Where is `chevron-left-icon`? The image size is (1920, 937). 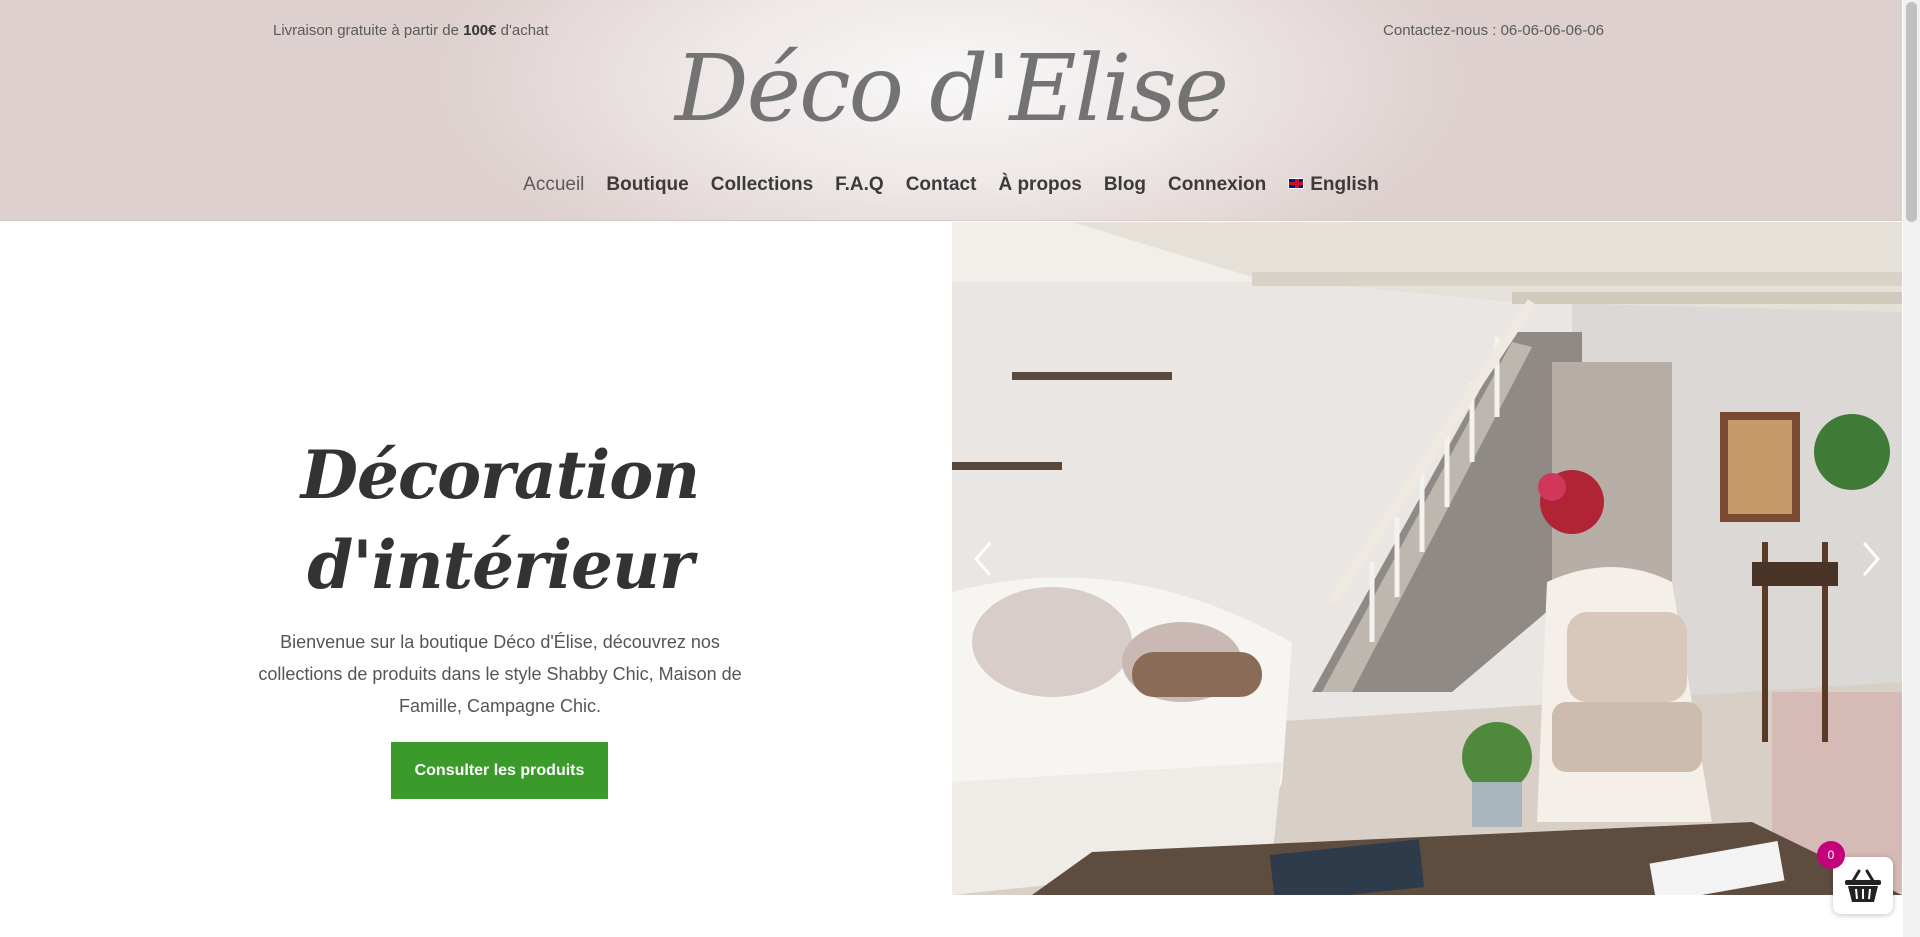
chevron-left-icon is located at coordinates (983, 559).